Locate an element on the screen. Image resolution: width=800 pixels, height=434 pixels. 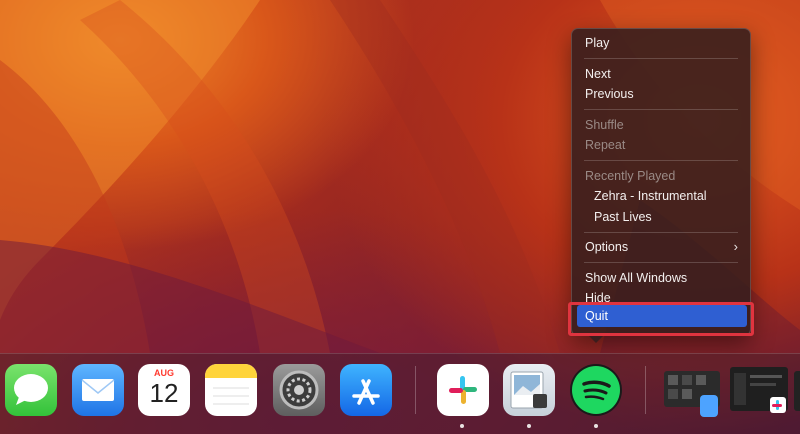
menu-item-previous: Previous is located at coordinates (661, 94).